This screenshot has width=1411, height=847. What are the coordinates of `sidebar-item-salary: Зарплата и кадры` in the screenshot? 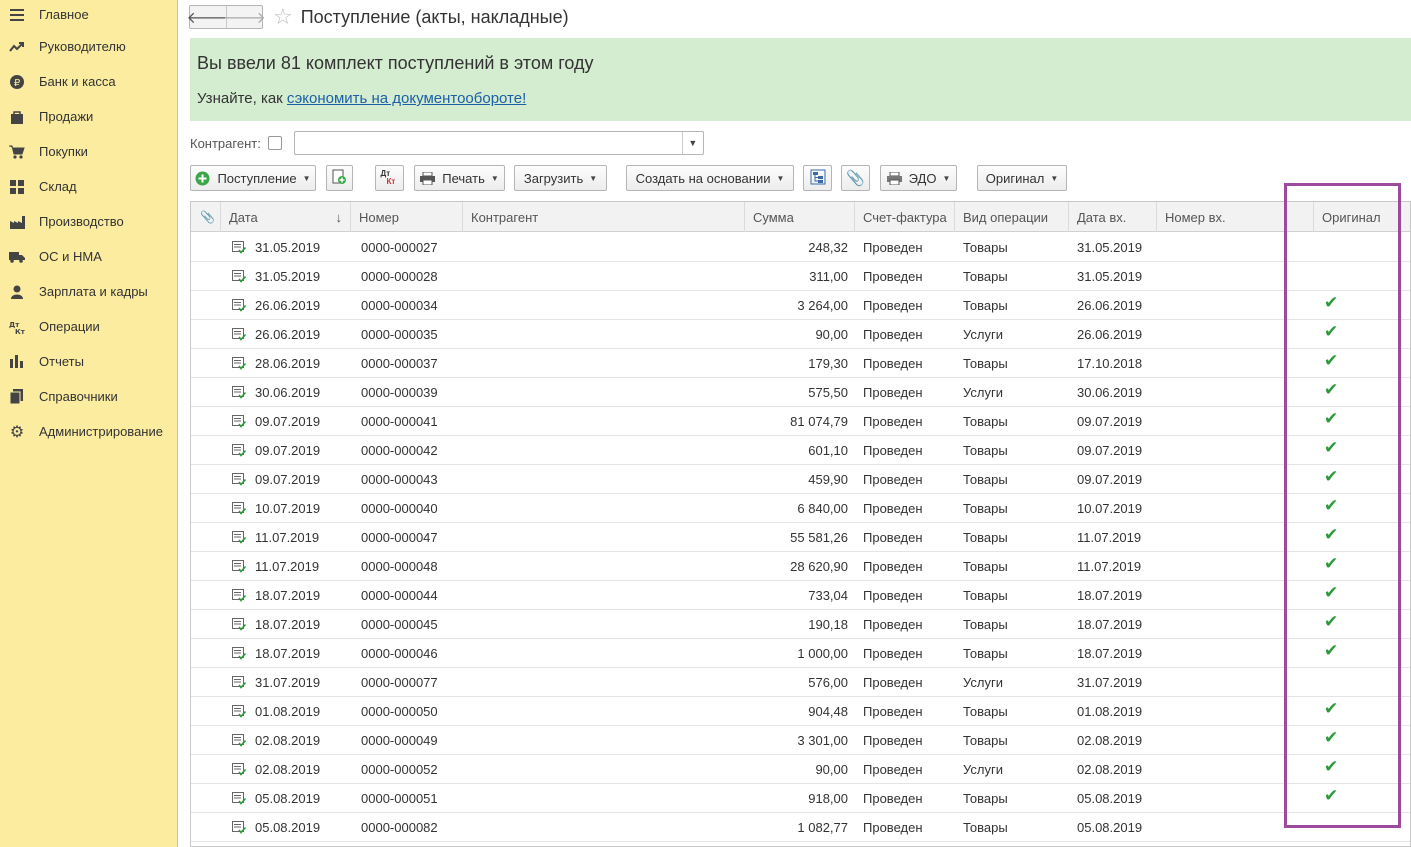 It's located at (88, 291).